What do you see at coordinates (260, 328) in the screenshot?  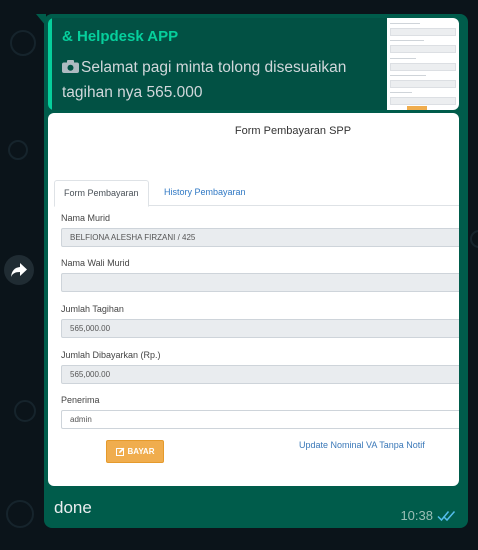 I see `input-jumlah-tagihan: 565,000.00` at bounding box center [260, 328].